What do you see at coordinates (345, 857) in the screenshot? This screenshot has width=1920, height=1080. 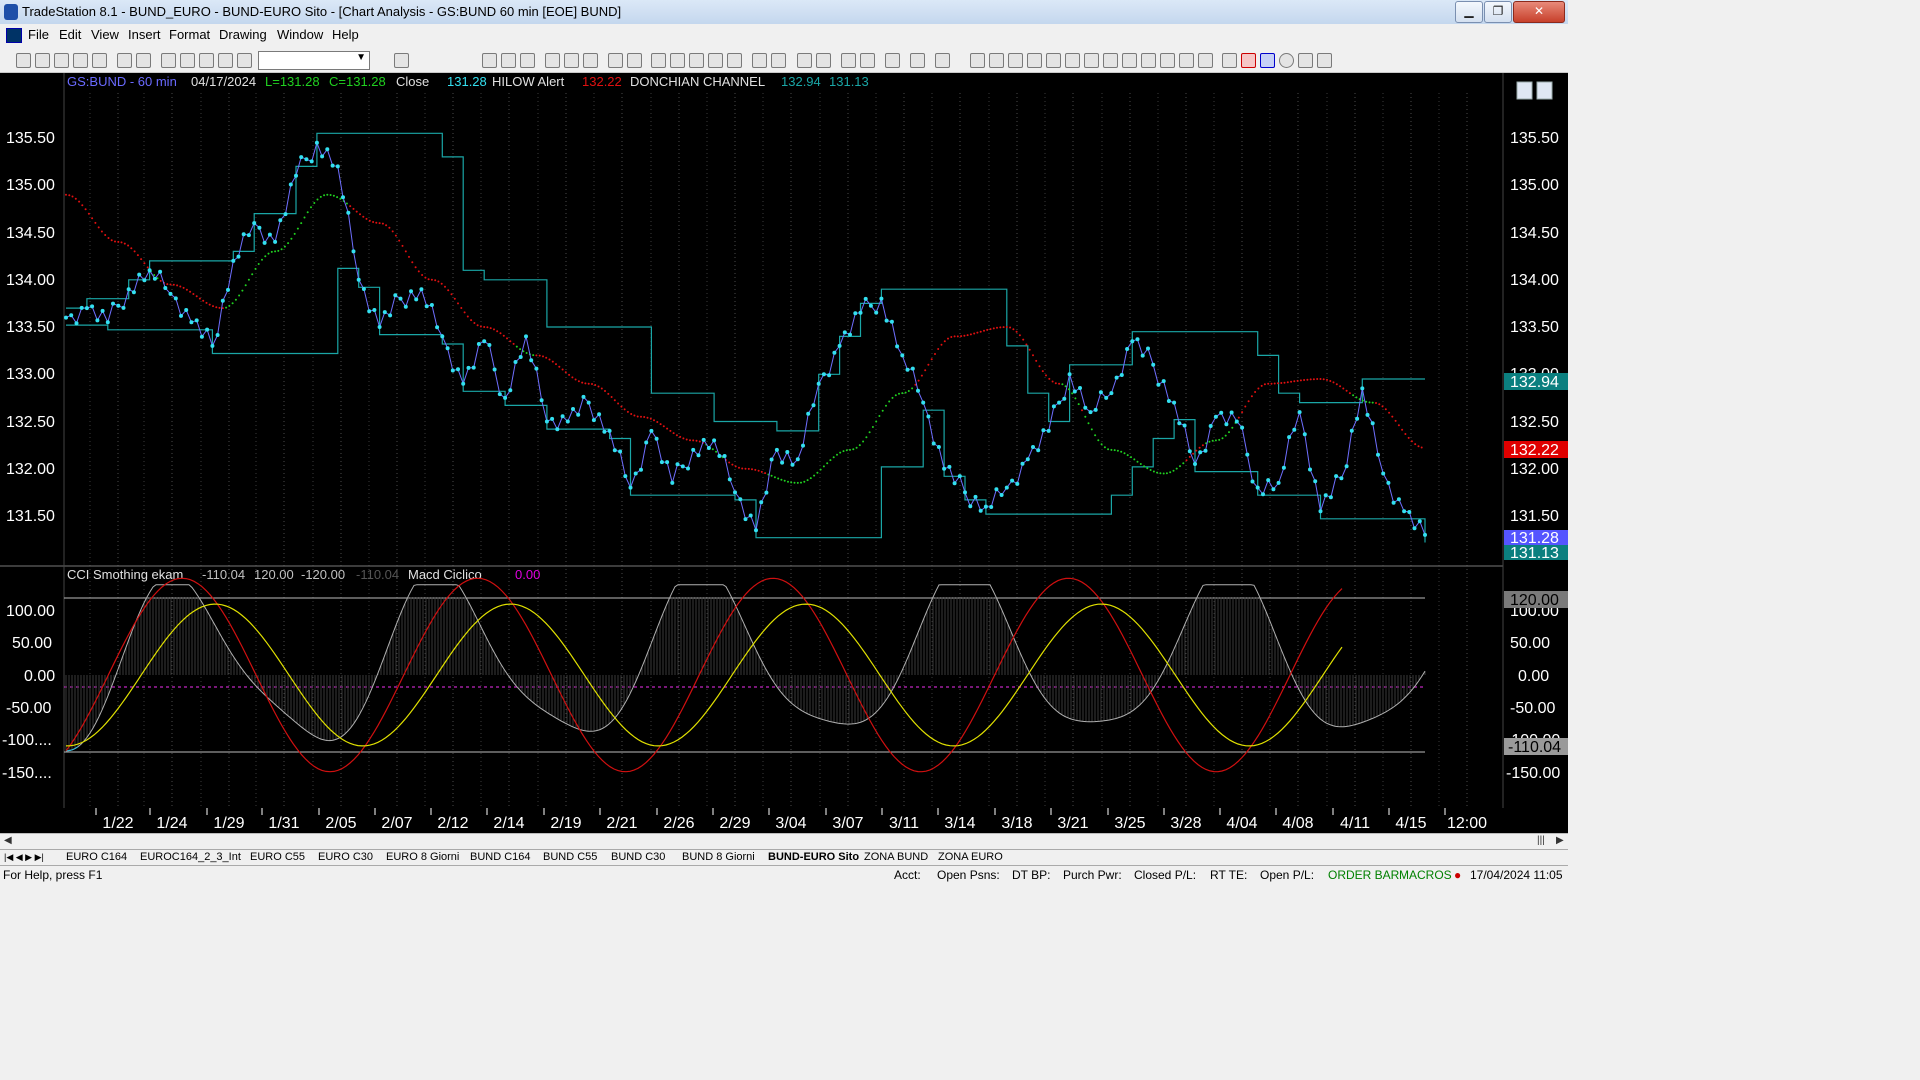 I see `tab-euro-c30: EURO C30` at bounding box center [345, 857].